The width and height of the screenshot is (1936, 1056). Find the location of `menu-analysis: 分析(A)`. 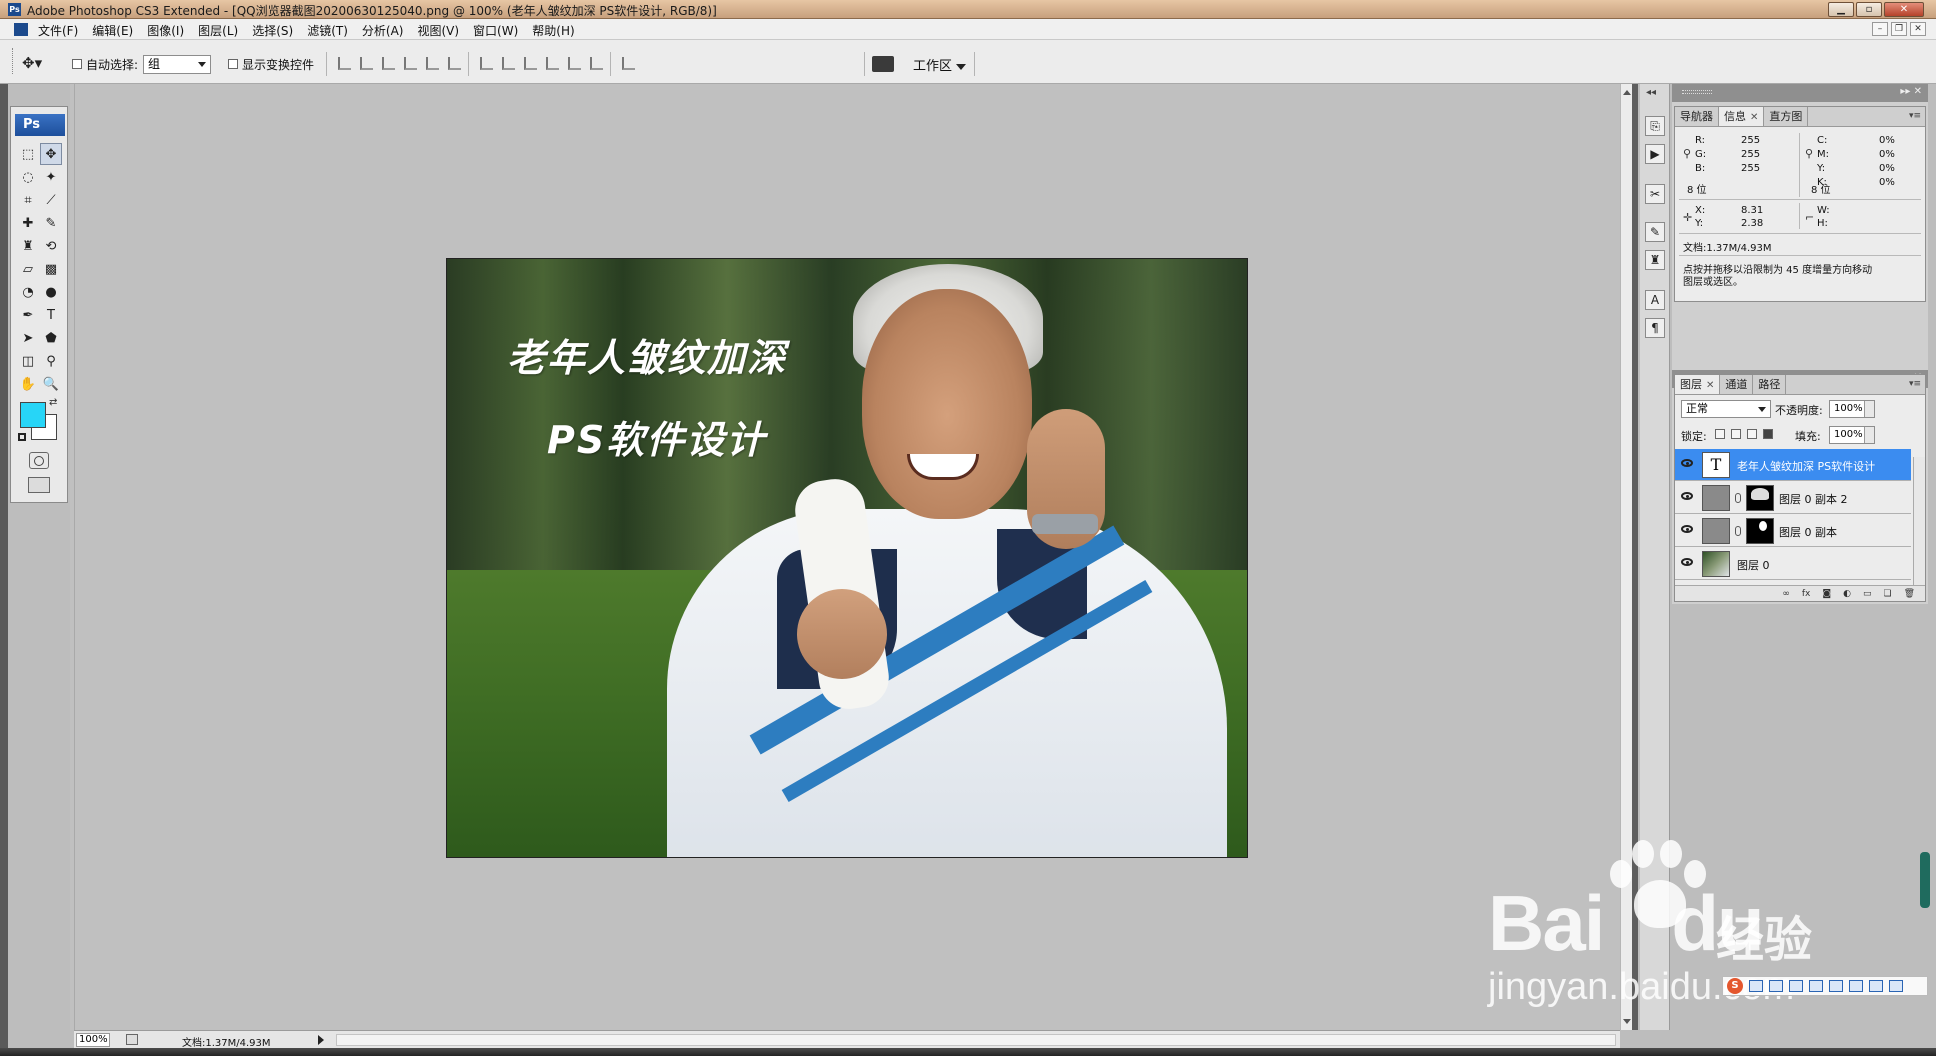

menu-analysis: 分析(A) is located at coordinates (383, 30).